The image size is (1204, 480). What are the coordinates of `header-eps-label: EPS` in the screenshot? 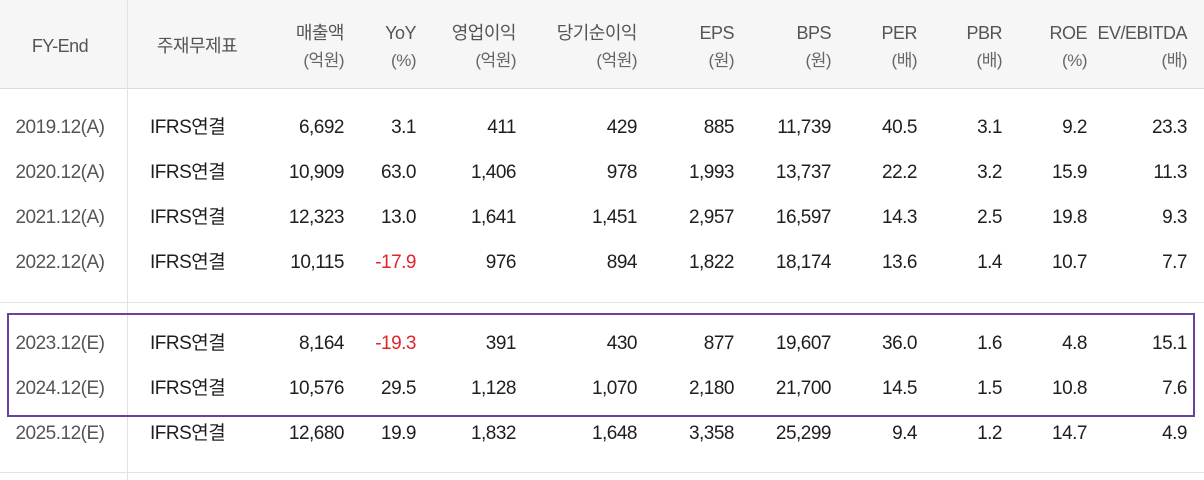 It's located at (716, 32).